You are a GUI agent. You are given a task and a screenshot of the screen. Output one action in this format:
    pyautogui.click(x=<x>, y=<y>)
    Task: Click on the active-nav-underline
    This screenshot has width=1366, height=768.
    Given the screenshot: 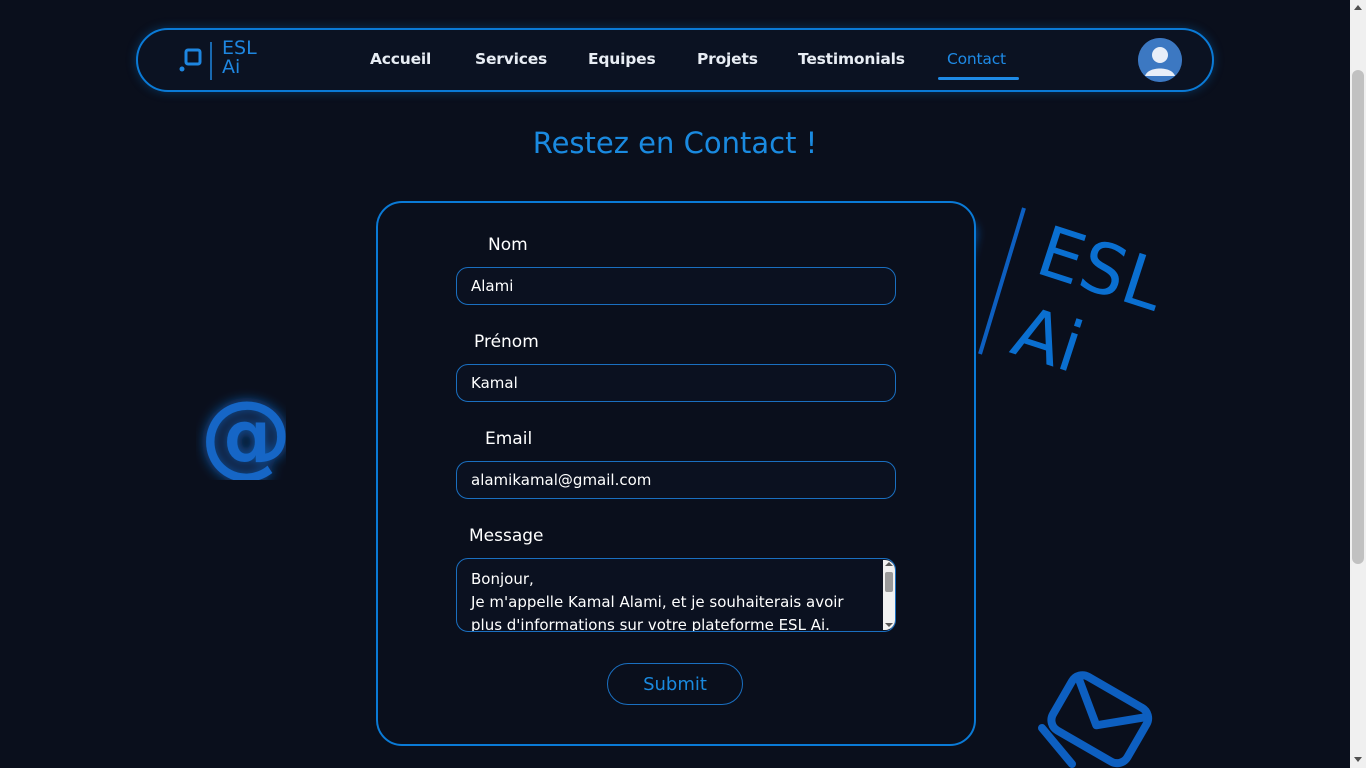 What is the action you would take?
    pyautogui.click(x=978, y=78)
    